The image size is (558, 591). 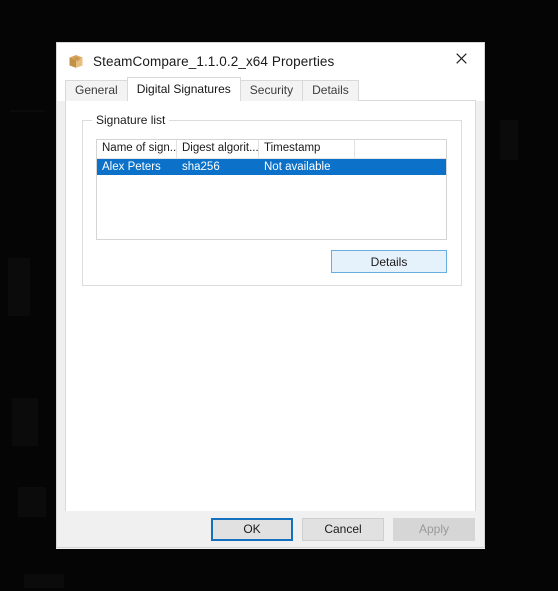 I want to click on apply-button: Apply, so click(x=434, y=529).